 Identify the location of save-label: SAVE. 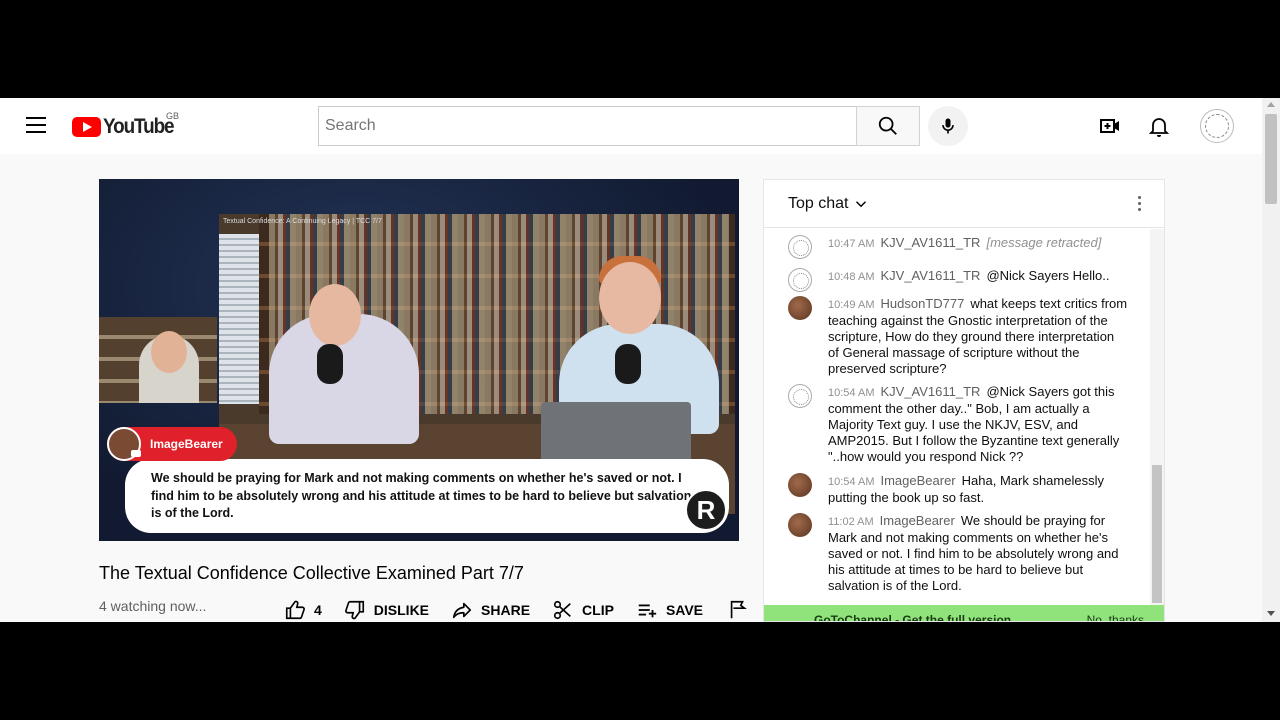
(684, 610).